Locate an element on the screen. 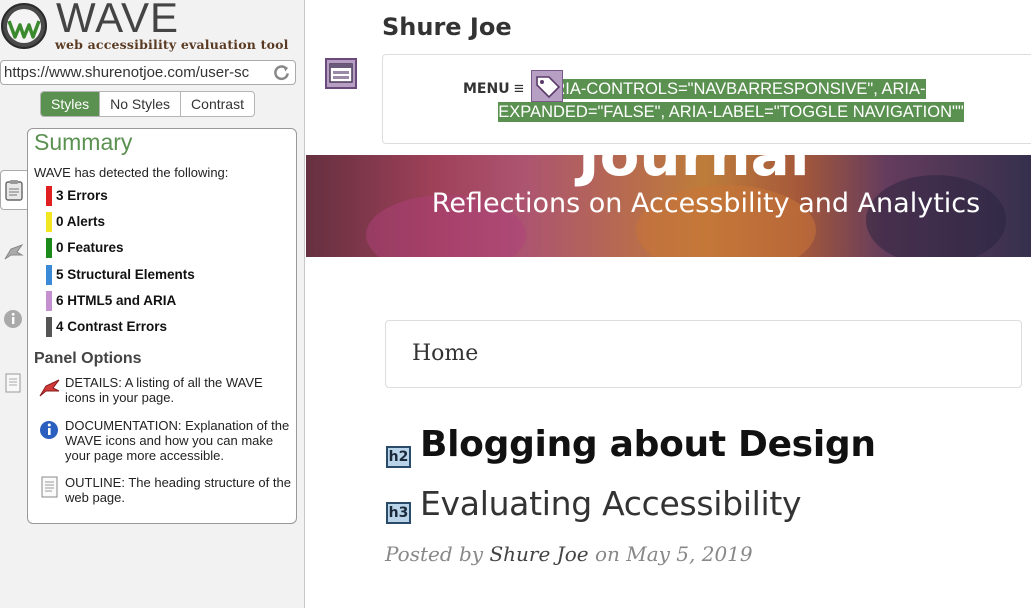 The image size is (1031, 608). summary-row-label: 5 Structural Elements is located at coordinates (125, 274).